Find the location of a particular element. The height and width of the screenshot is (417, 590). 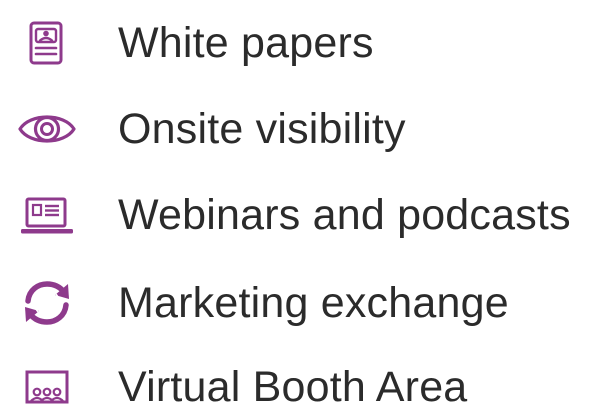

feature-label: White papers is located at coordinates (246, 43).